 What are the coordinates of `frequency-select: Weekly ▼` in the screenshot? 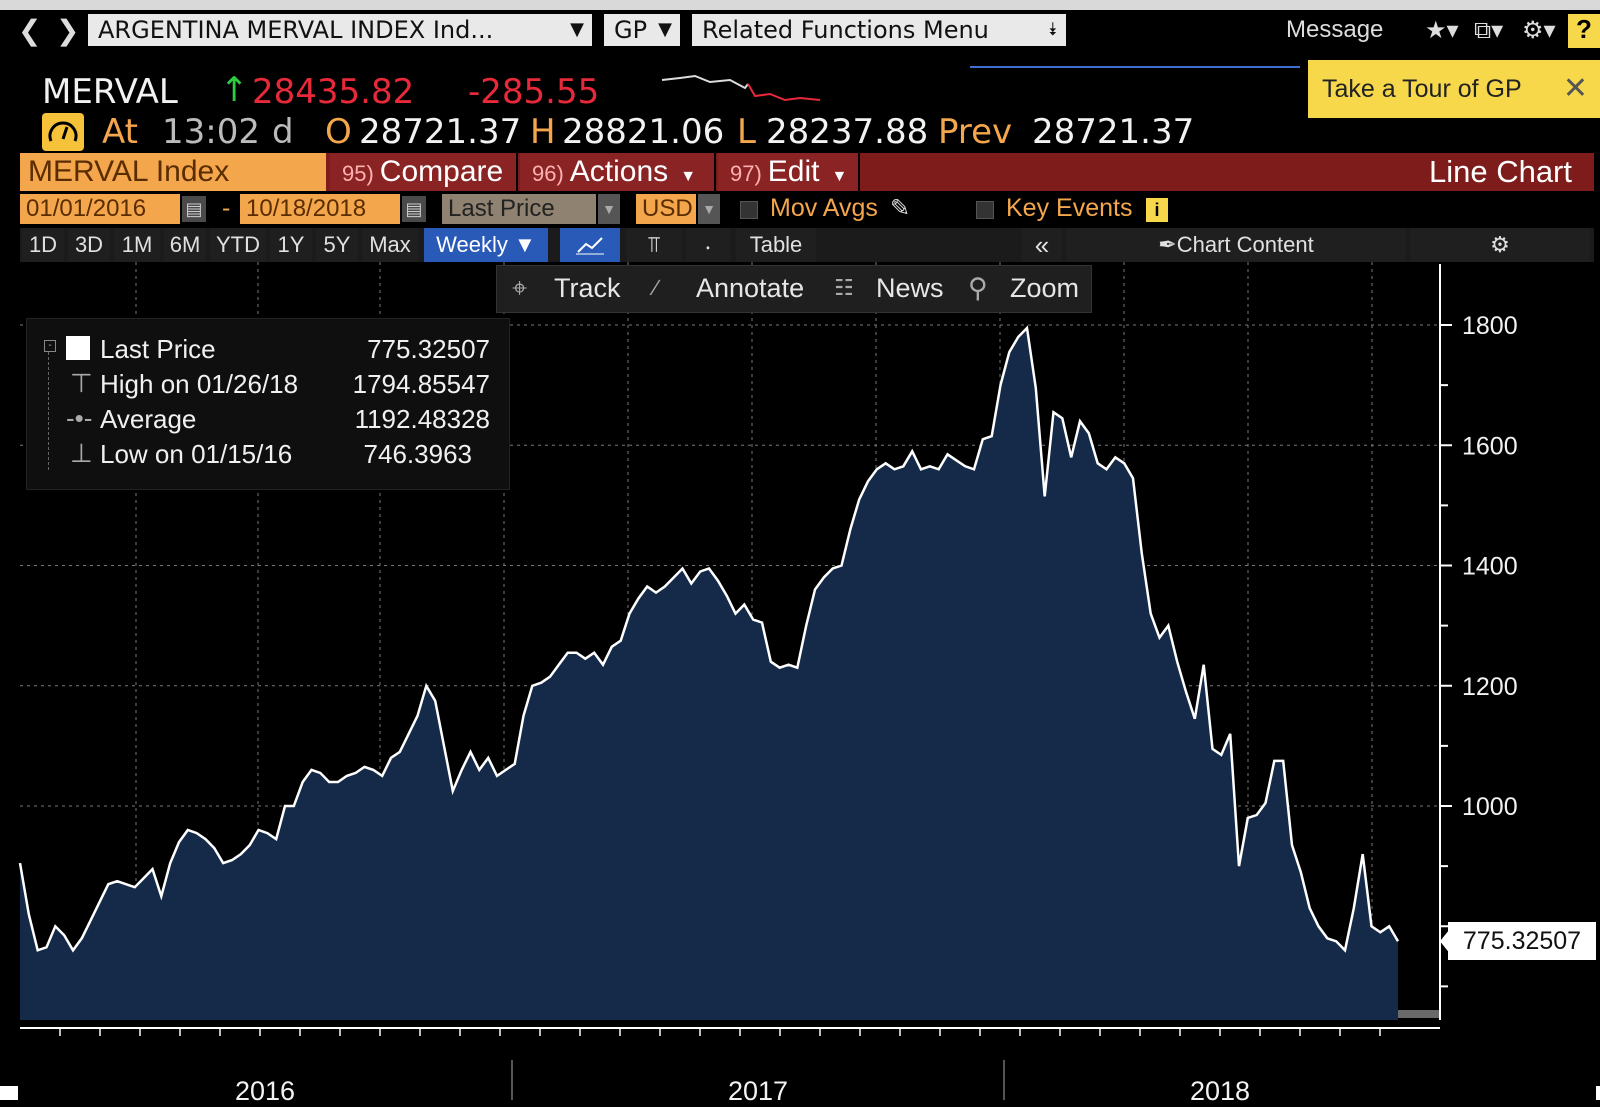 It's located at (486, 245).